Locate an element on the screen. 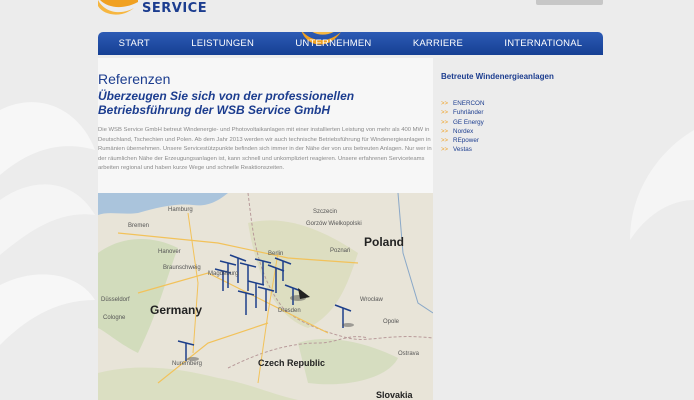  nav-unternehmen: UNTERNEHMEN is located at coordinates (333, 43).